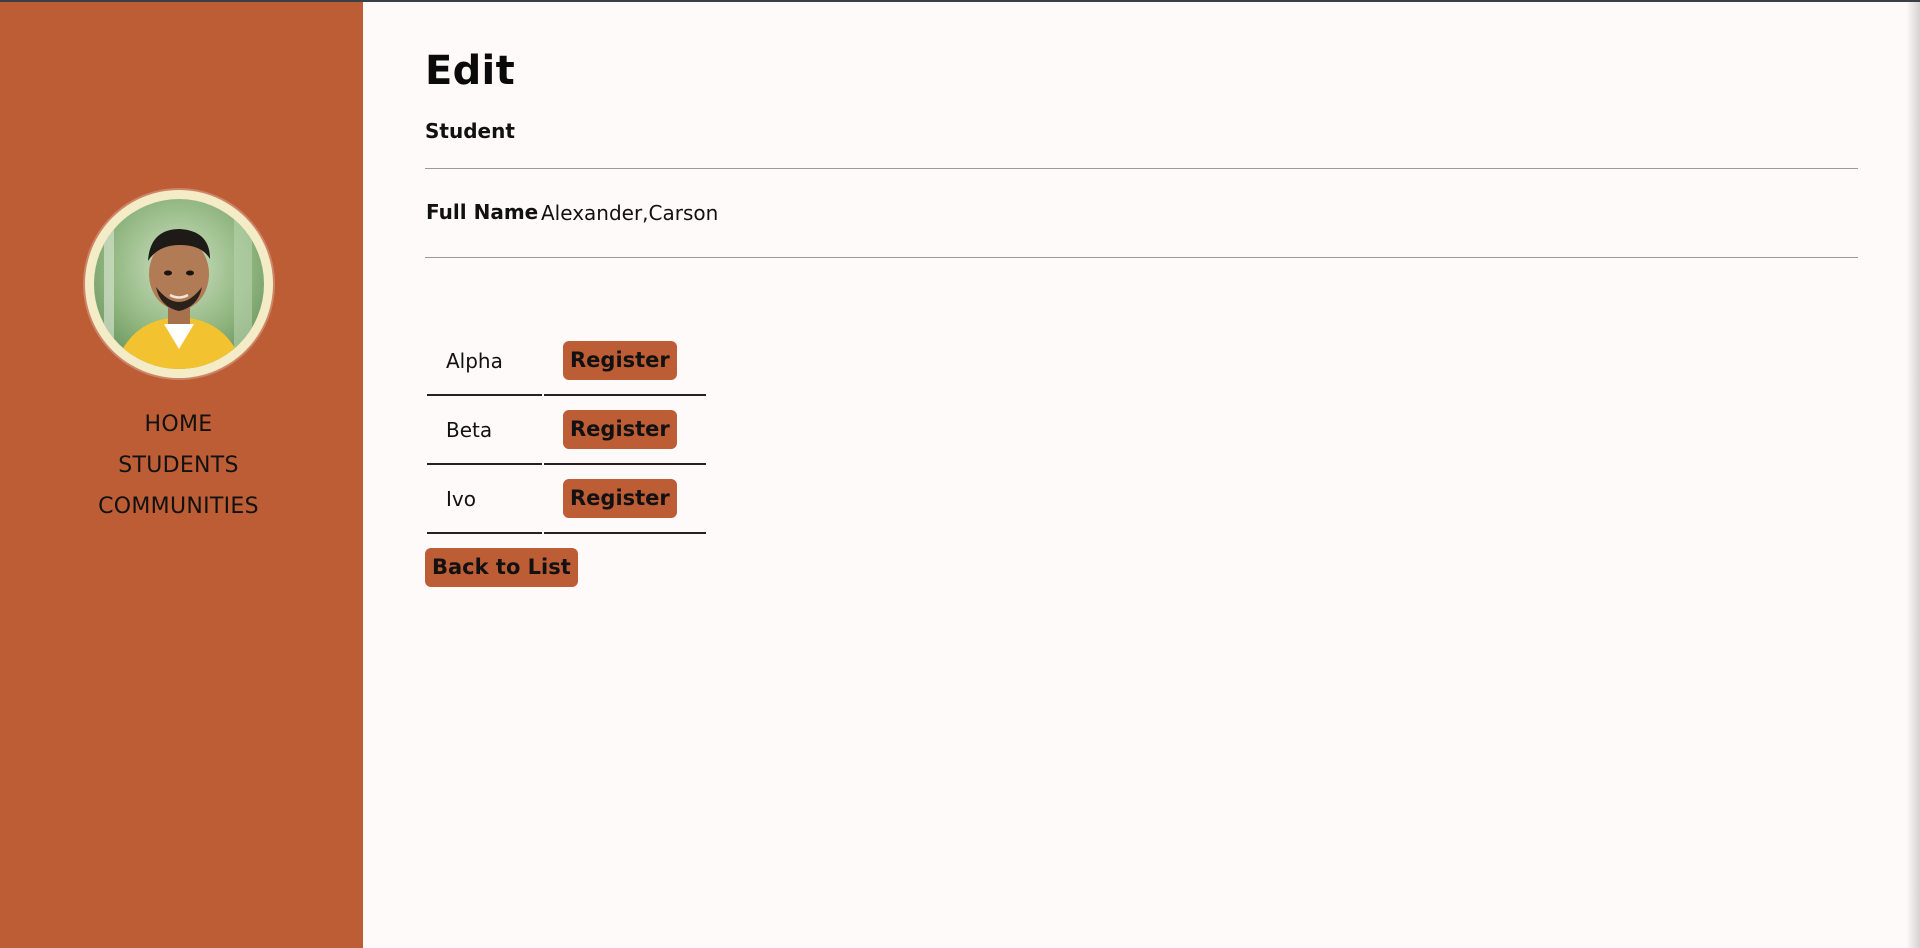  I want to click on nav-communities-link: COMMUNITIES, so click(178, 506).